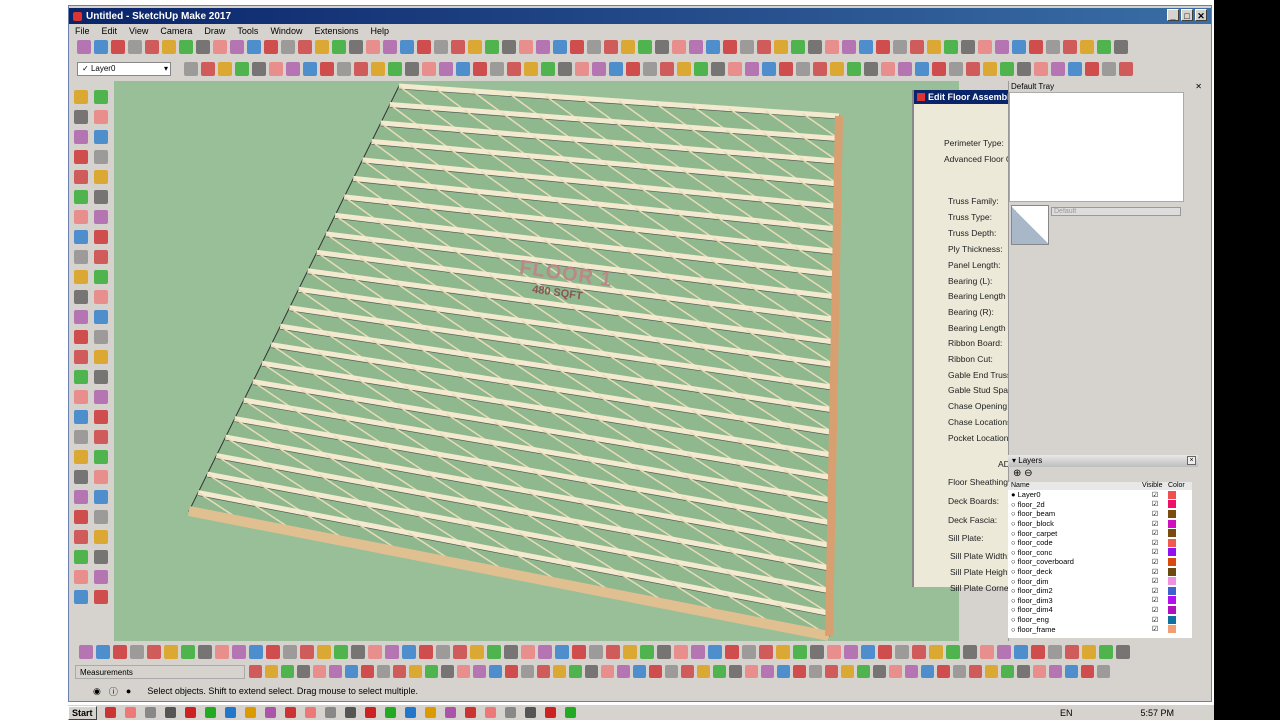 The image size is (1280, 720). Describe the element at coordinates (82, 31) in the screenshot. I see `menu-file: File` at that location.